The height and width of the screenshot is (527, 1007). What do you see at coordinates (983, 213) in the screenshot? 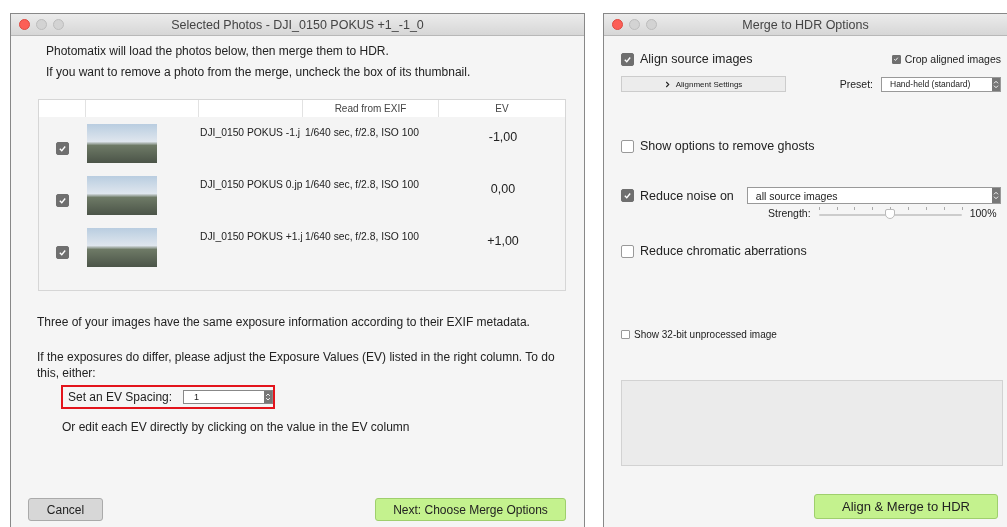
I see `slider-value: 100%` at bounding box center [983, 213].